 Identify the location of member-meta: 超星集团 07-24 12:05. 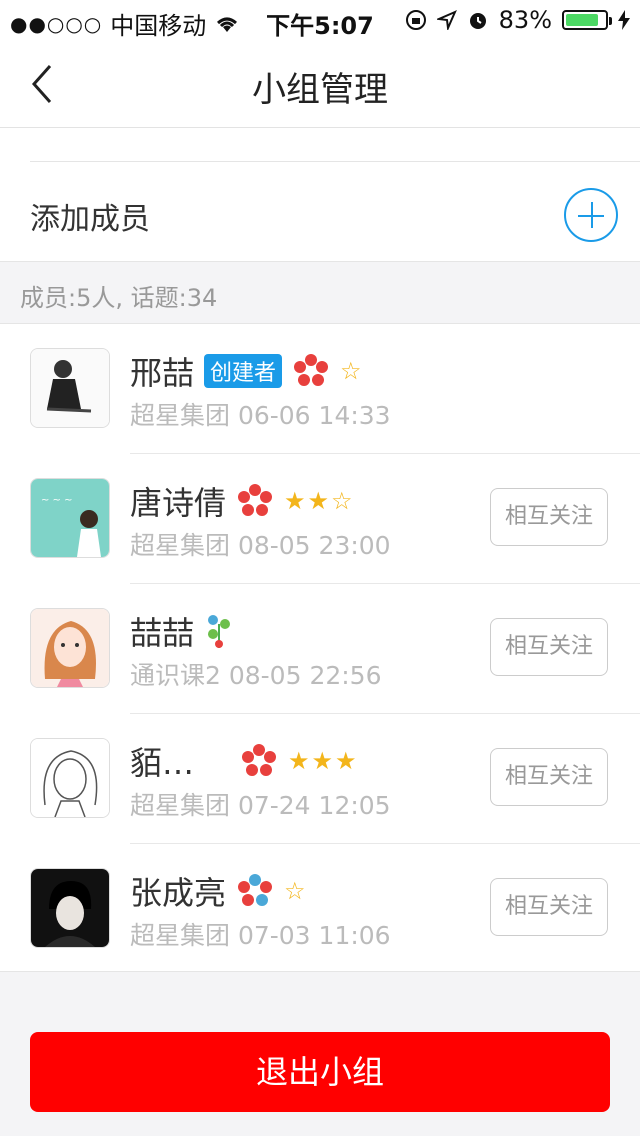
(260, 805).